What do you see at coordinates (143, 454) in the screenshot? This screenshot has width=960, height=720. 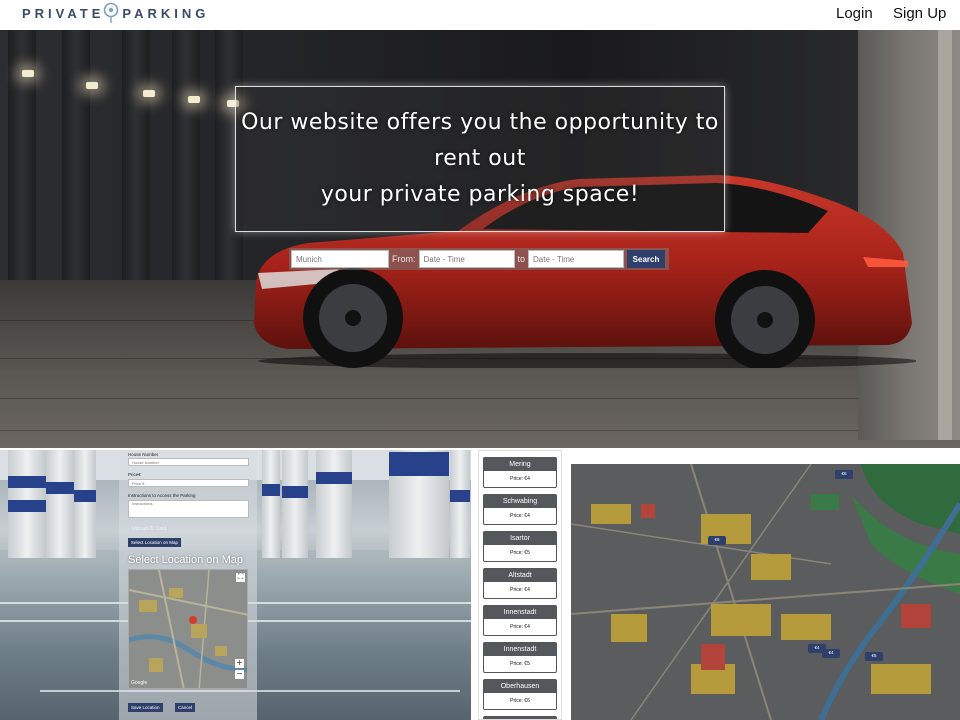 I see `house-number-label: House Number` at bounding box center [143, 454].